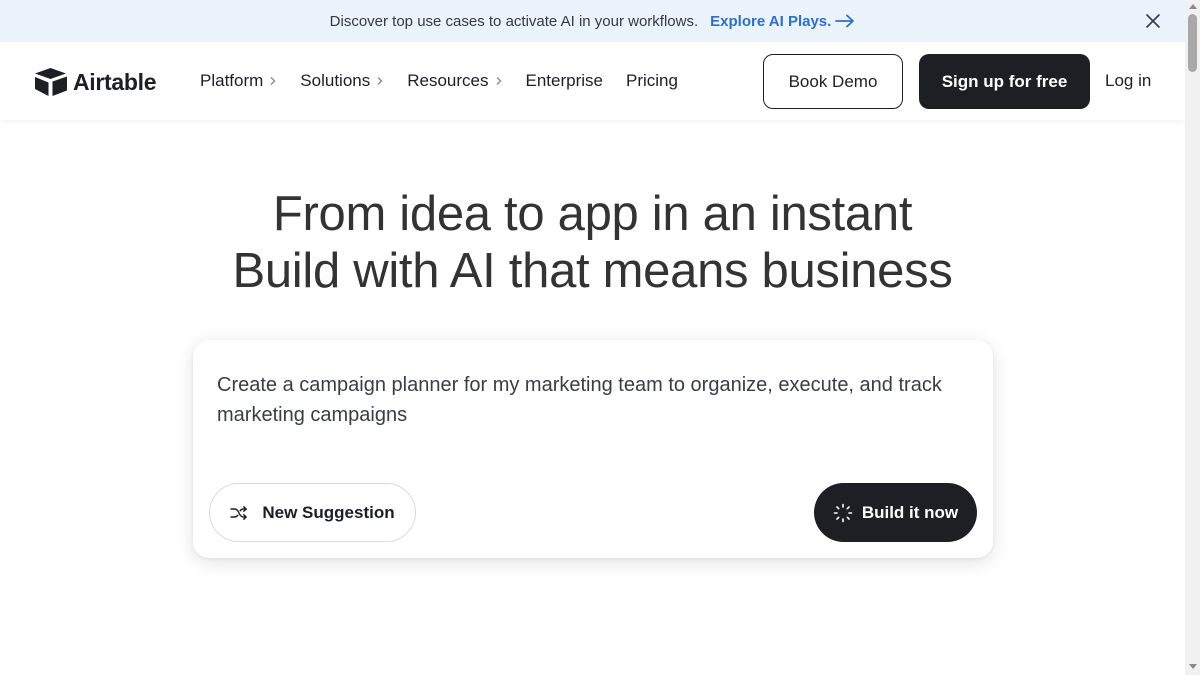 This screenshot has height=675, width=1200. What do you see at coordinates (1004, 81) in the screenshot?
I see `sign-up-button: Sign up for free` at bounding box center [1004, 81].